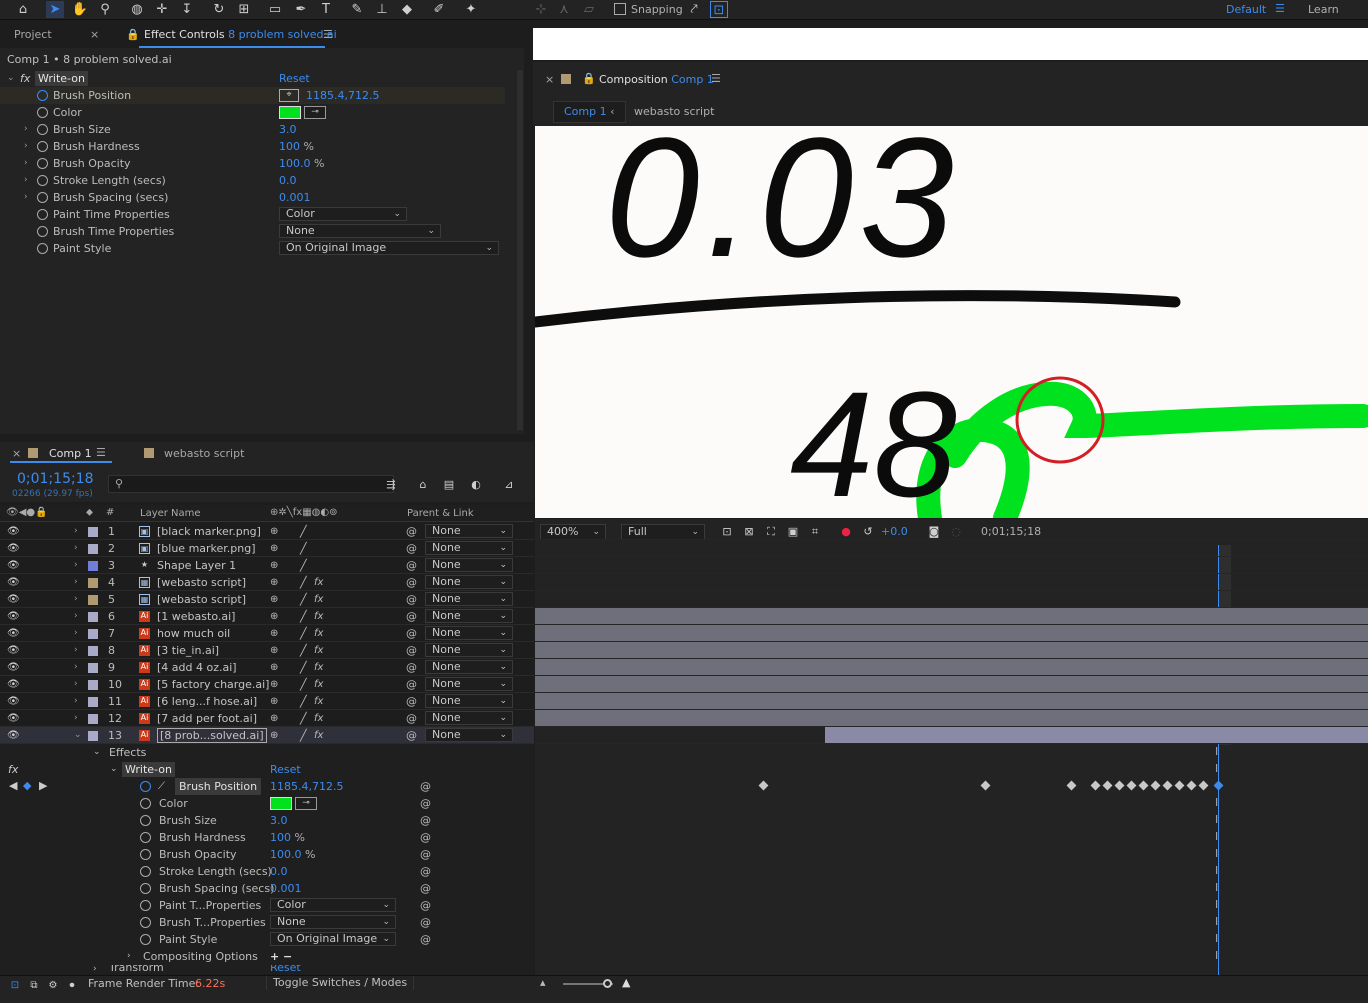  I want to click on brush-tool-icon: ✎, so click(357, 9).